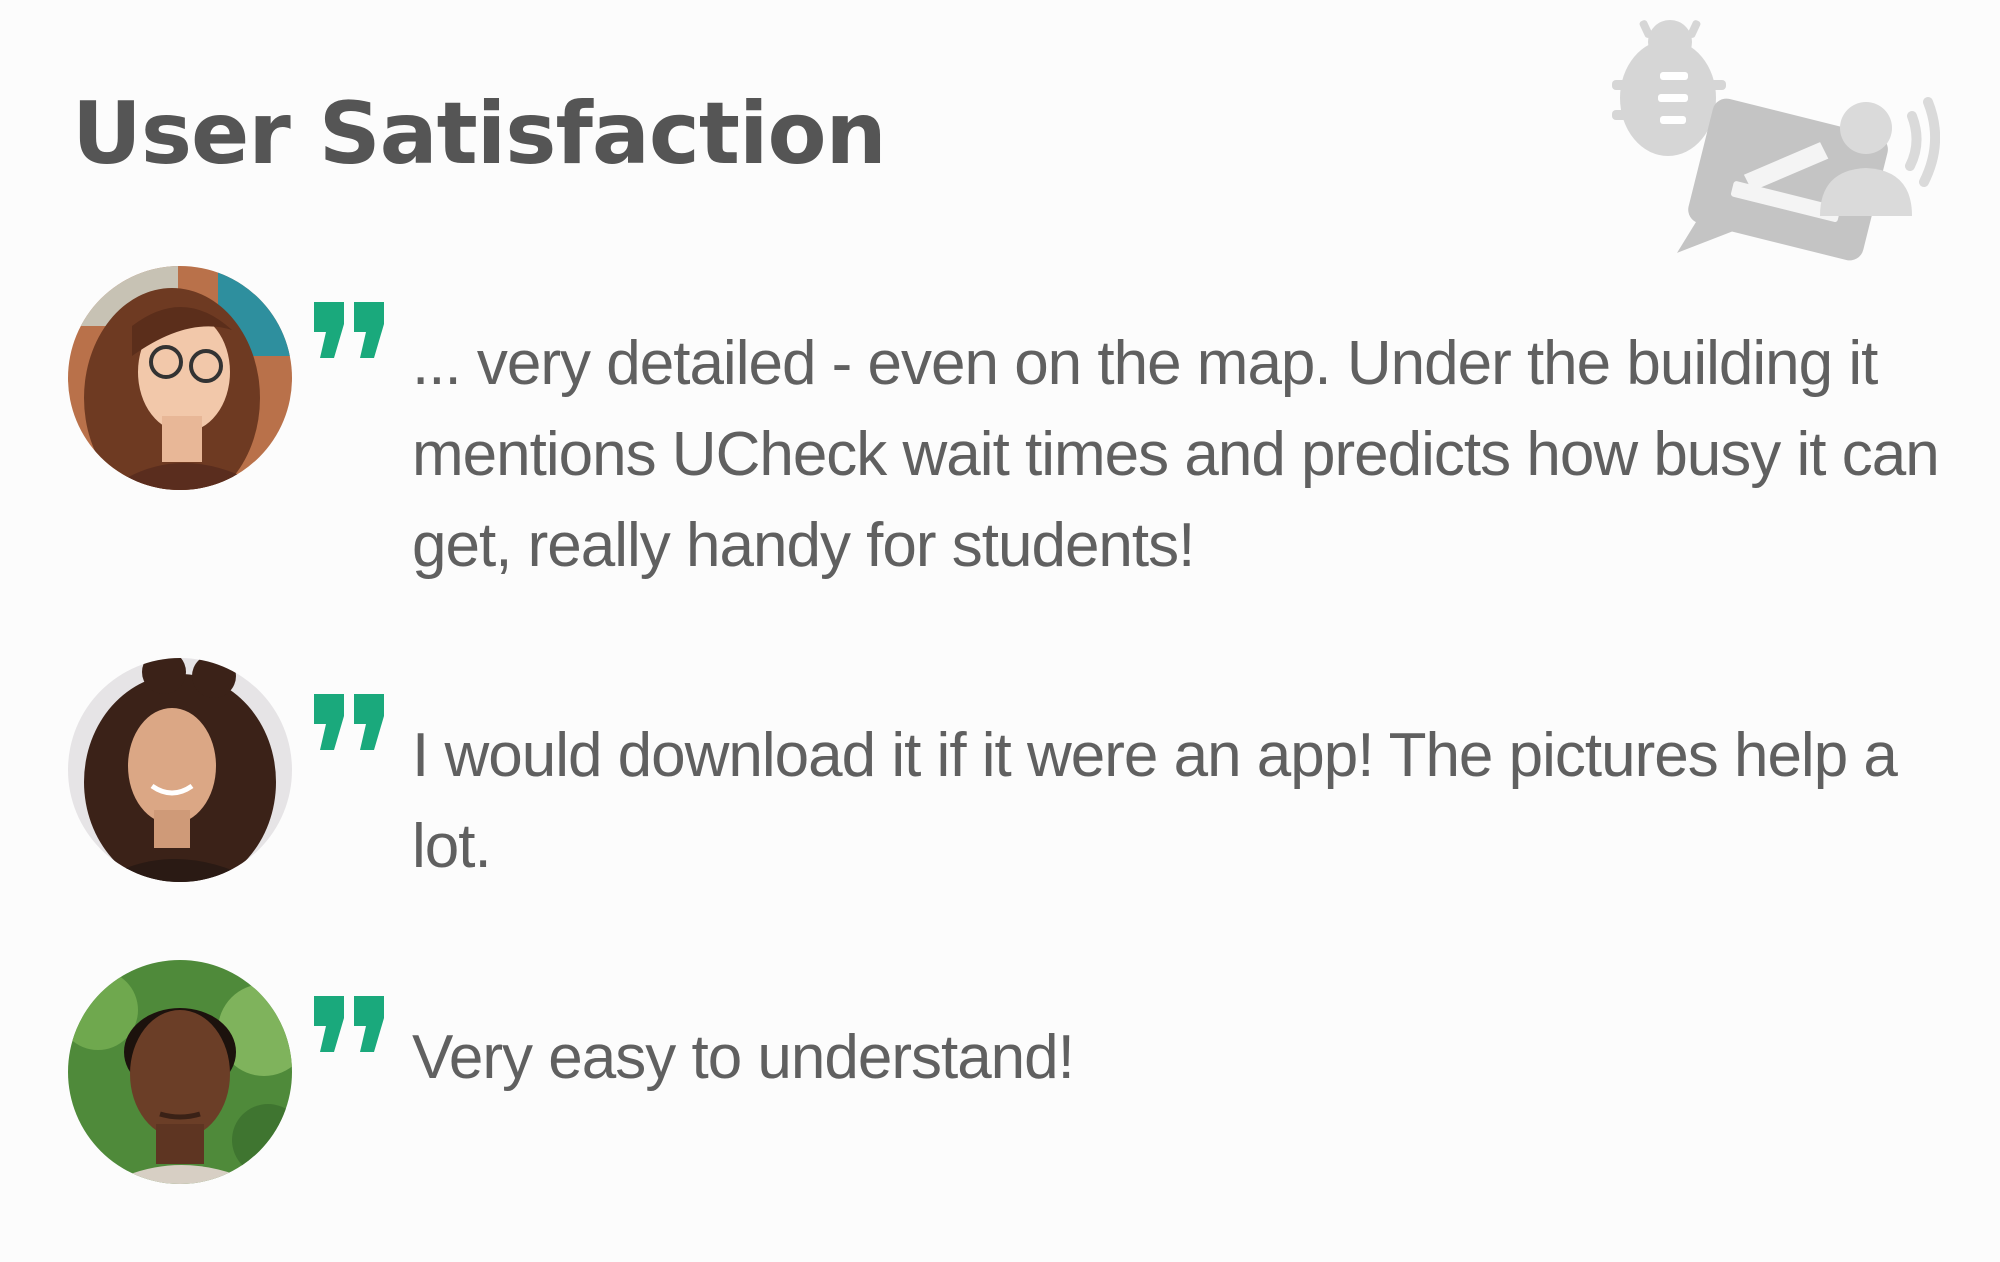  Describe the element at coordinates (1730, 150) in the screenshot. I see `bug-feedback-chat-icon` at that location.